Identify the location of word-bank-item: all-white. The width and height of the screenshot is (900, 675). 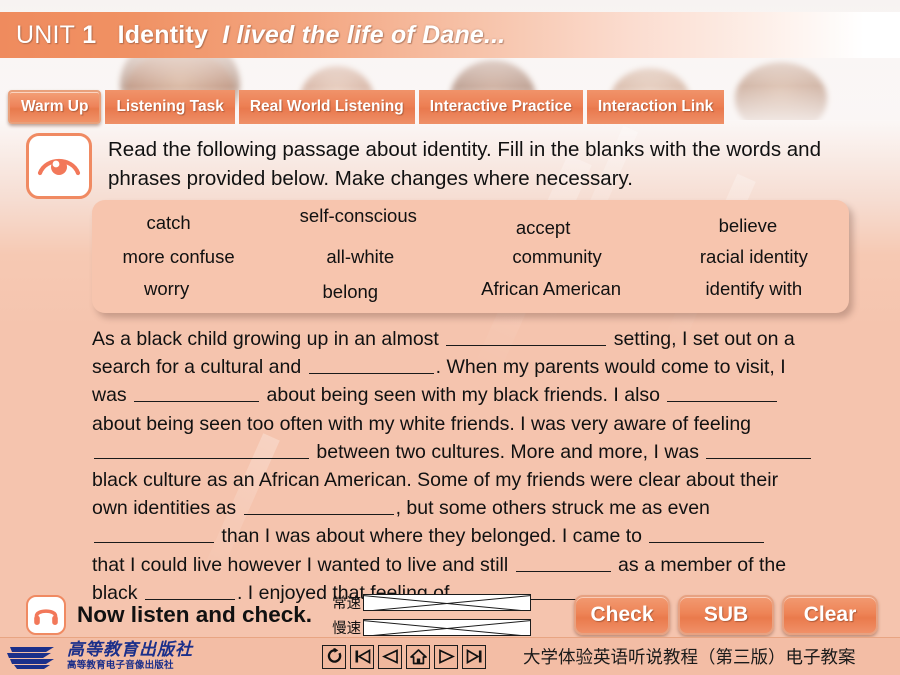
(360, 256).